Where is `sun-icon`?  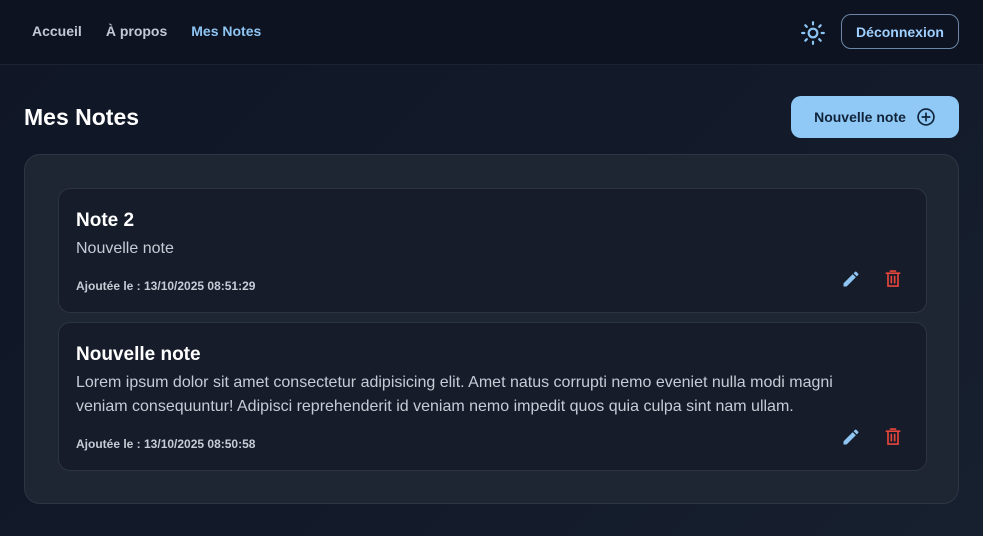
sun-icon is located at coordinates (813, 33).